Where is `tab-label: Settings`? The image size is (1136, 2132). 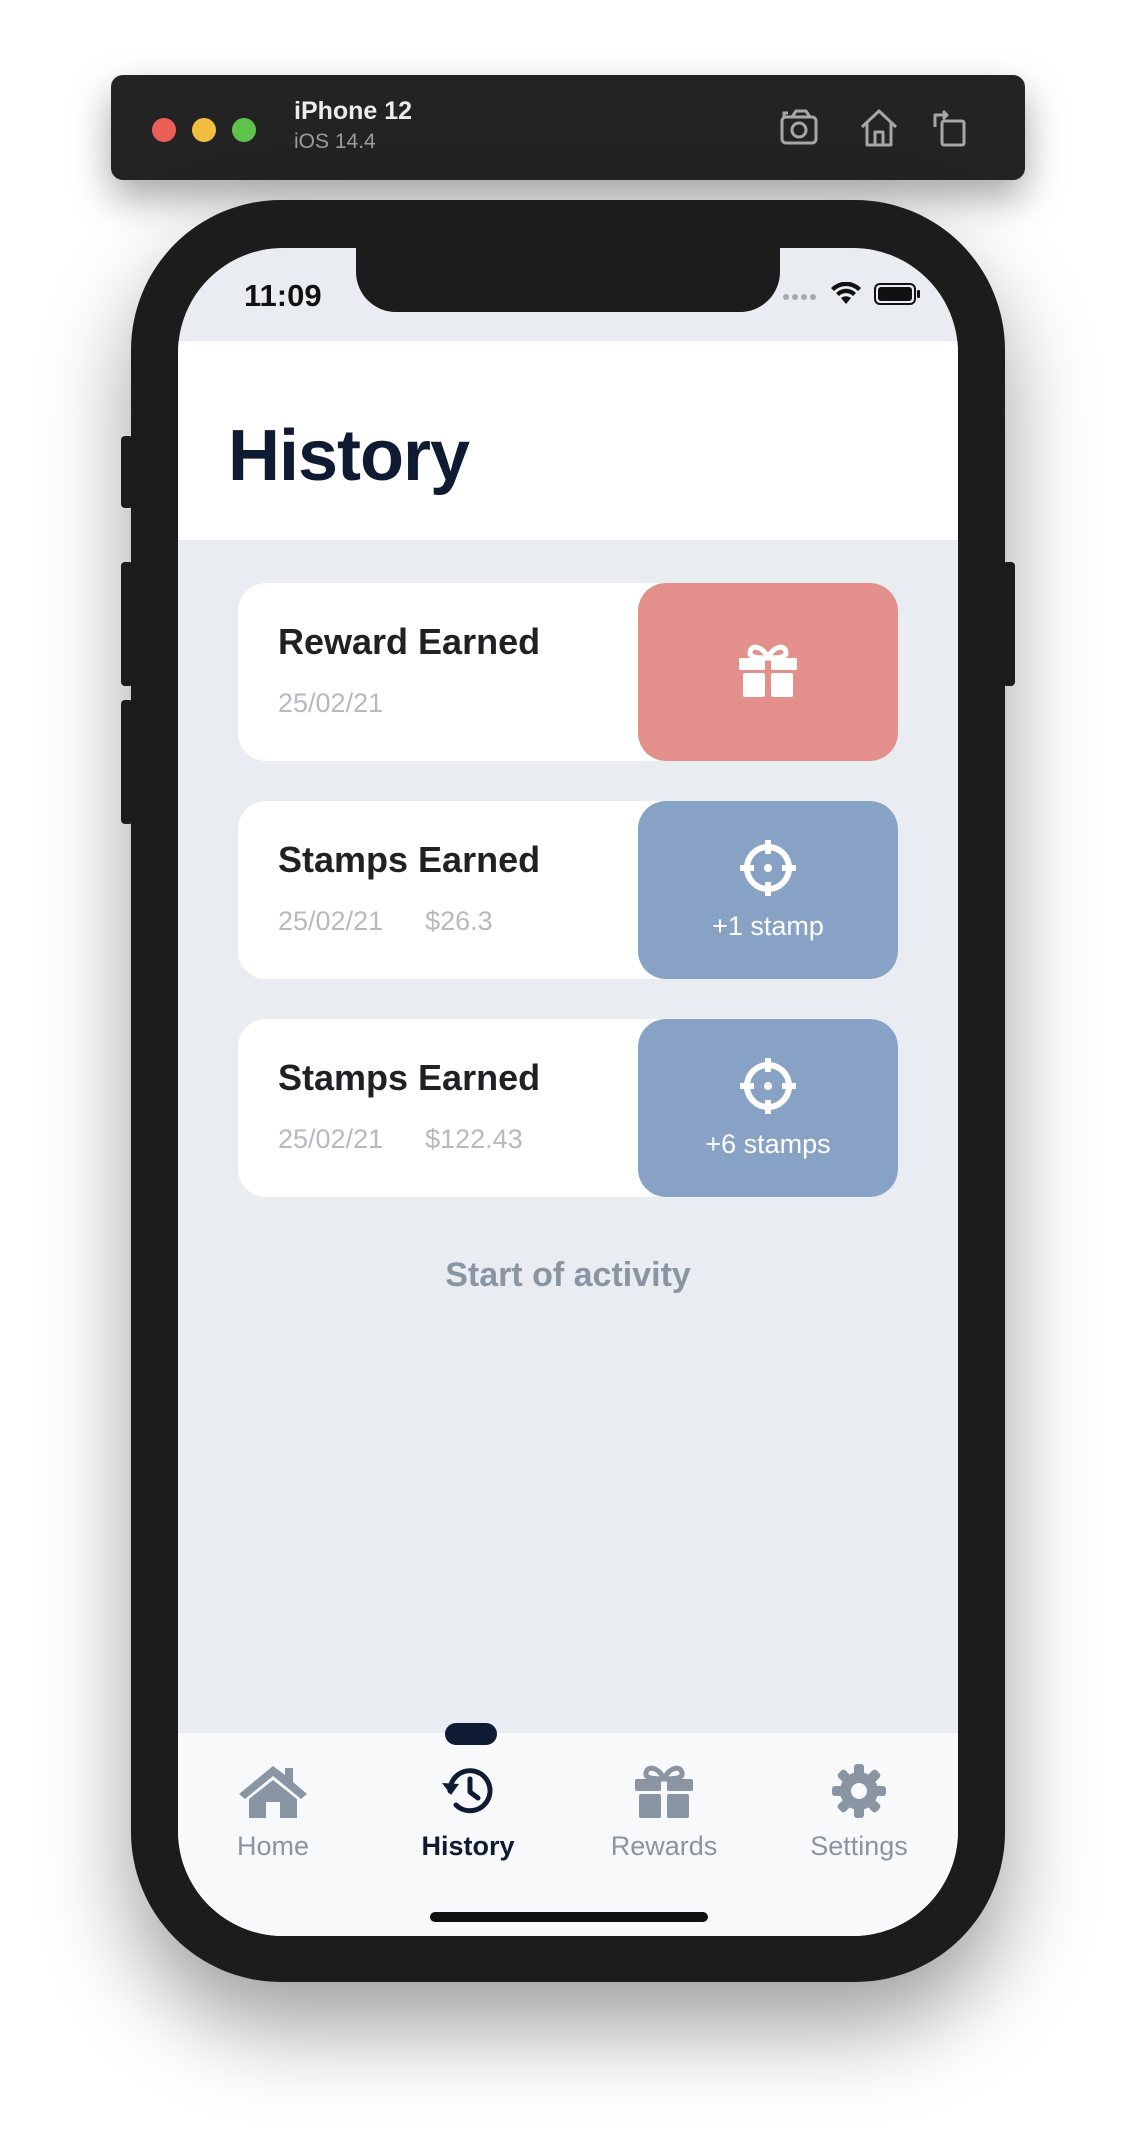 tab-label: Settings is located at coordinates (859, 1846).